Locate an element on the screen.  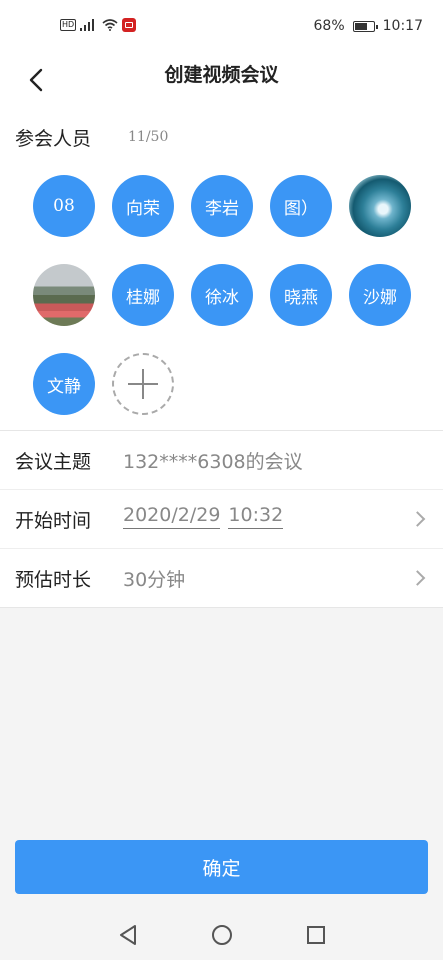
status-bar: HD 68% 10:17 is located at coordinates (221, 28).